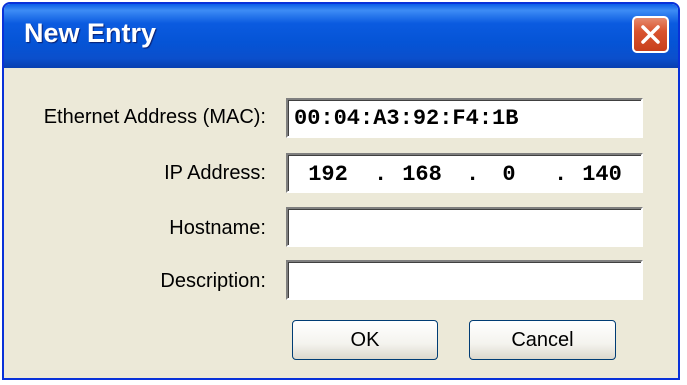  Describe the element at coordinates (464, 173) in the screenshot. I see `ip-address-field: 192 . 168 . 0 . 140` at that location.